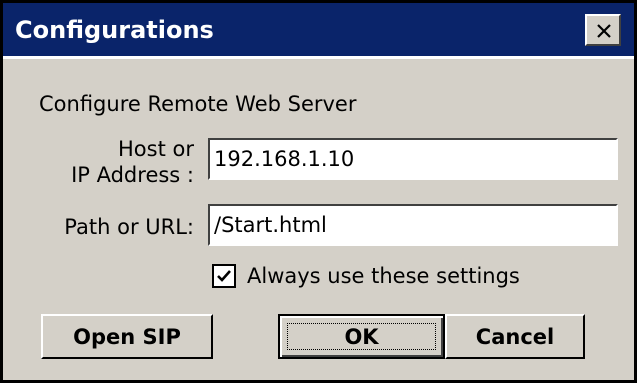 The image size is (637, 383). What do you see at coordinates (413, 159) in the screenshot?
I see `host-input` at bounding box center [413, 159].